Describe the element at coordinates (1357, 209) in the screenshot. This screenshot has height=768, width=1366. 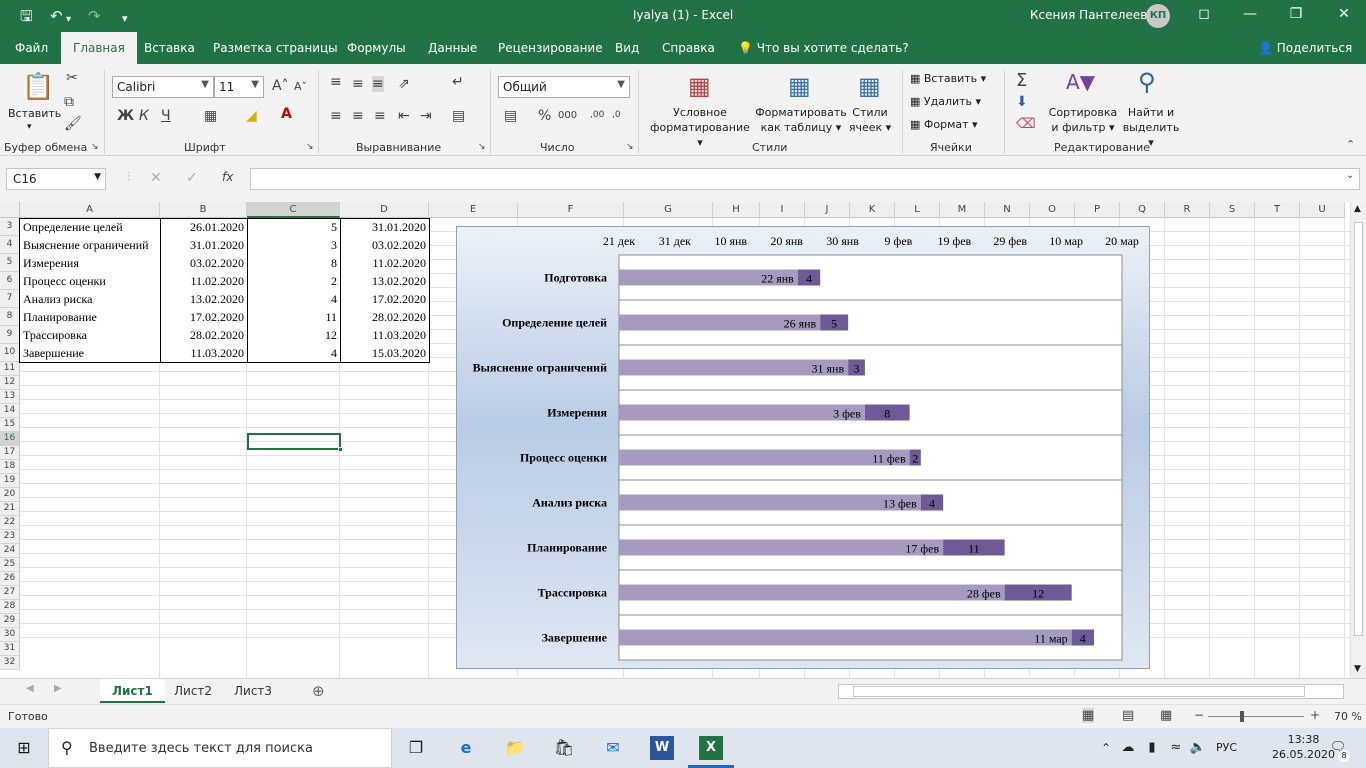
I see `scroll-up-icon: ▲` at that location.